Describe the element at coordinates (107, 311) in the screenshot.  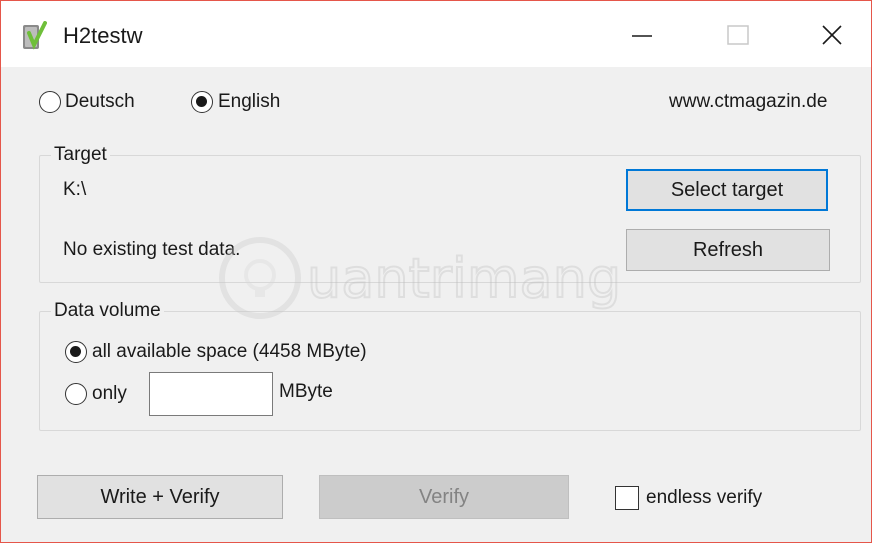
I see `data-volume-group-title: Data volume` at that location.